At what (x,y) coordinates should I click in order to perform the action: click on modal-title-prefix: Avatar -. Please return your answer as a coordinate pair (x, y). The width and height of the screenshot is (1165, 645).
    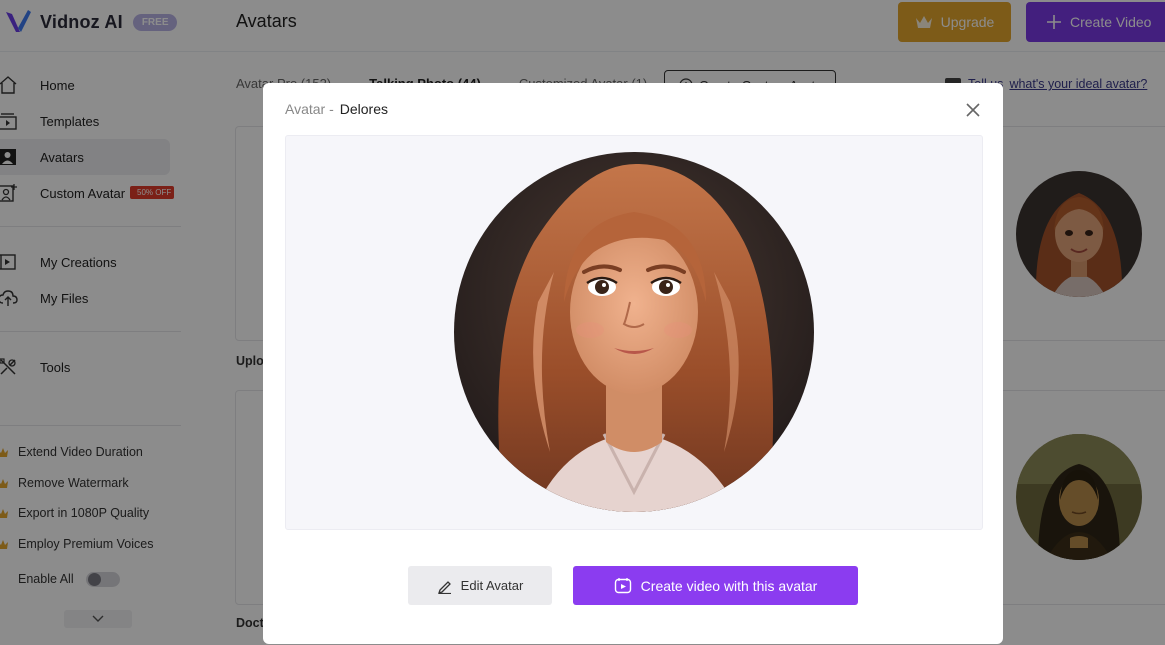
    Looking at the image, I should click on (309, 109).